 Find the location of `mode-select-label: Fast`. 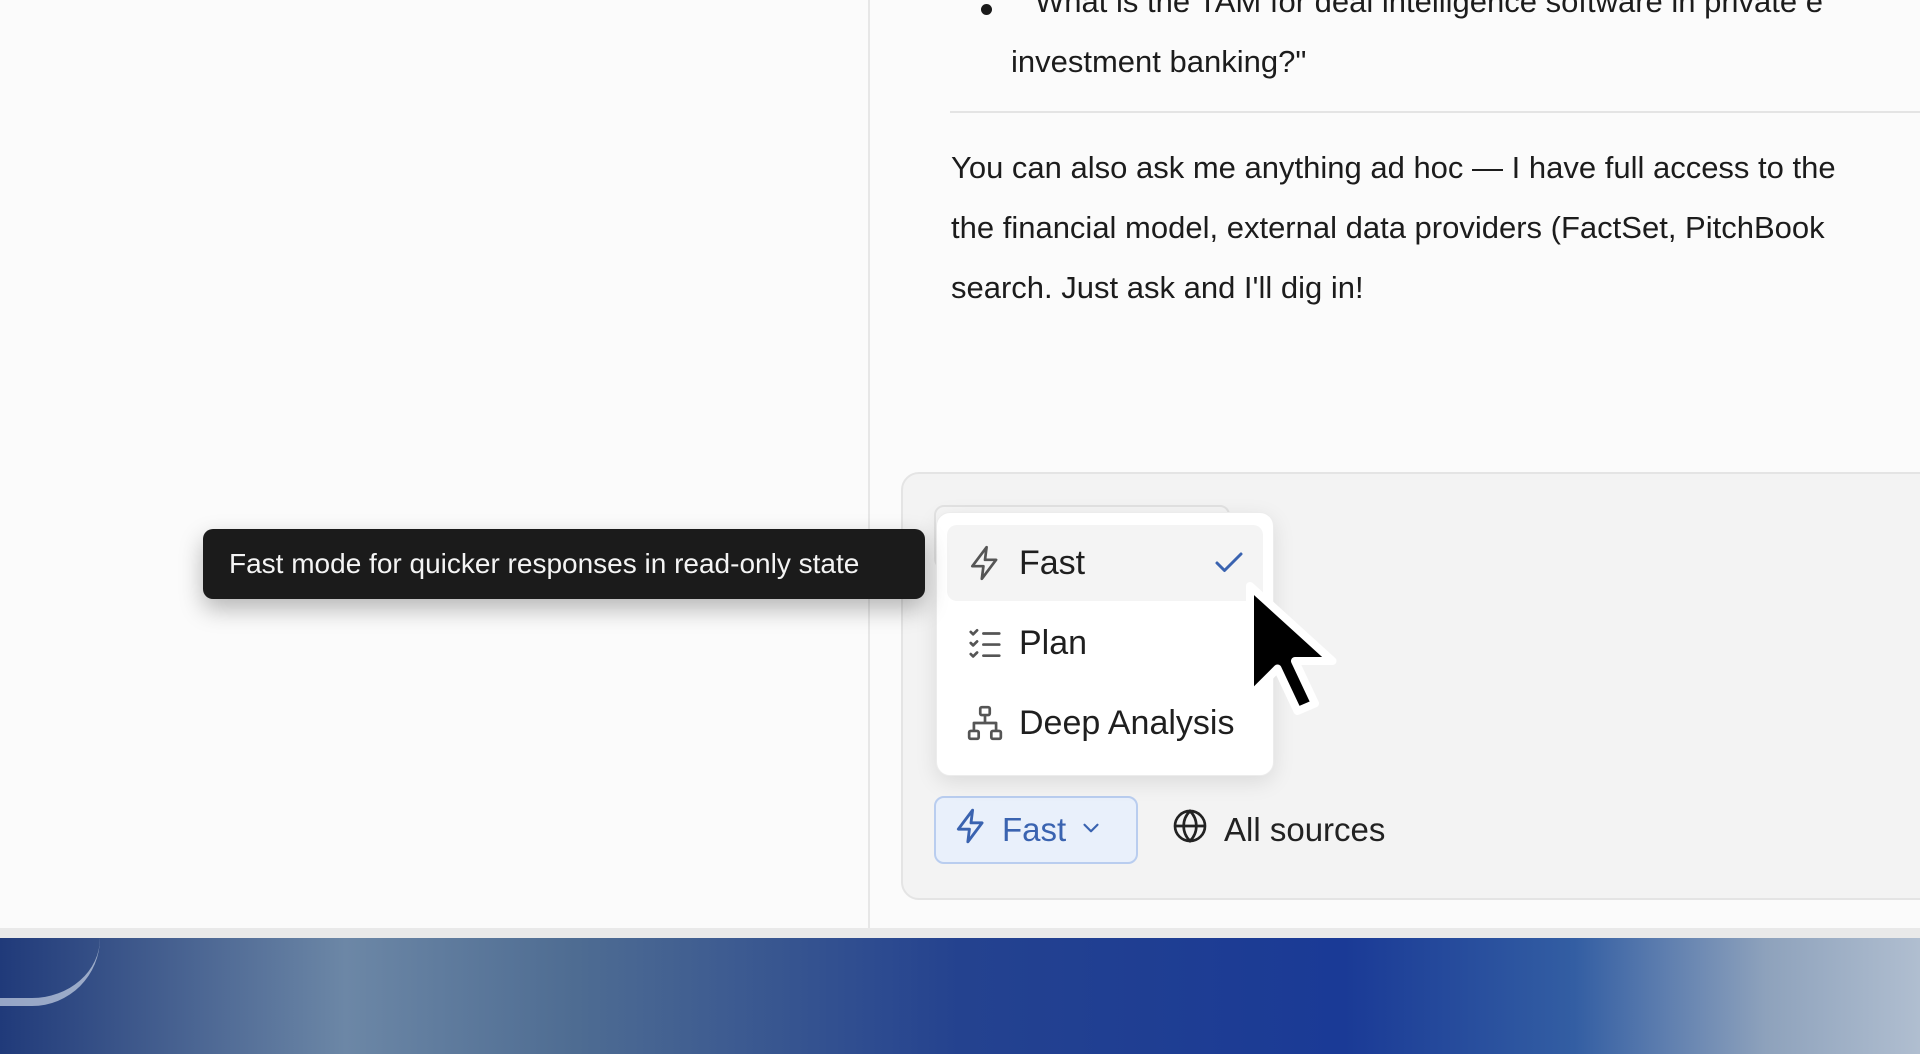

mode-select-label: Fast is located at coordinates (1034, 829).